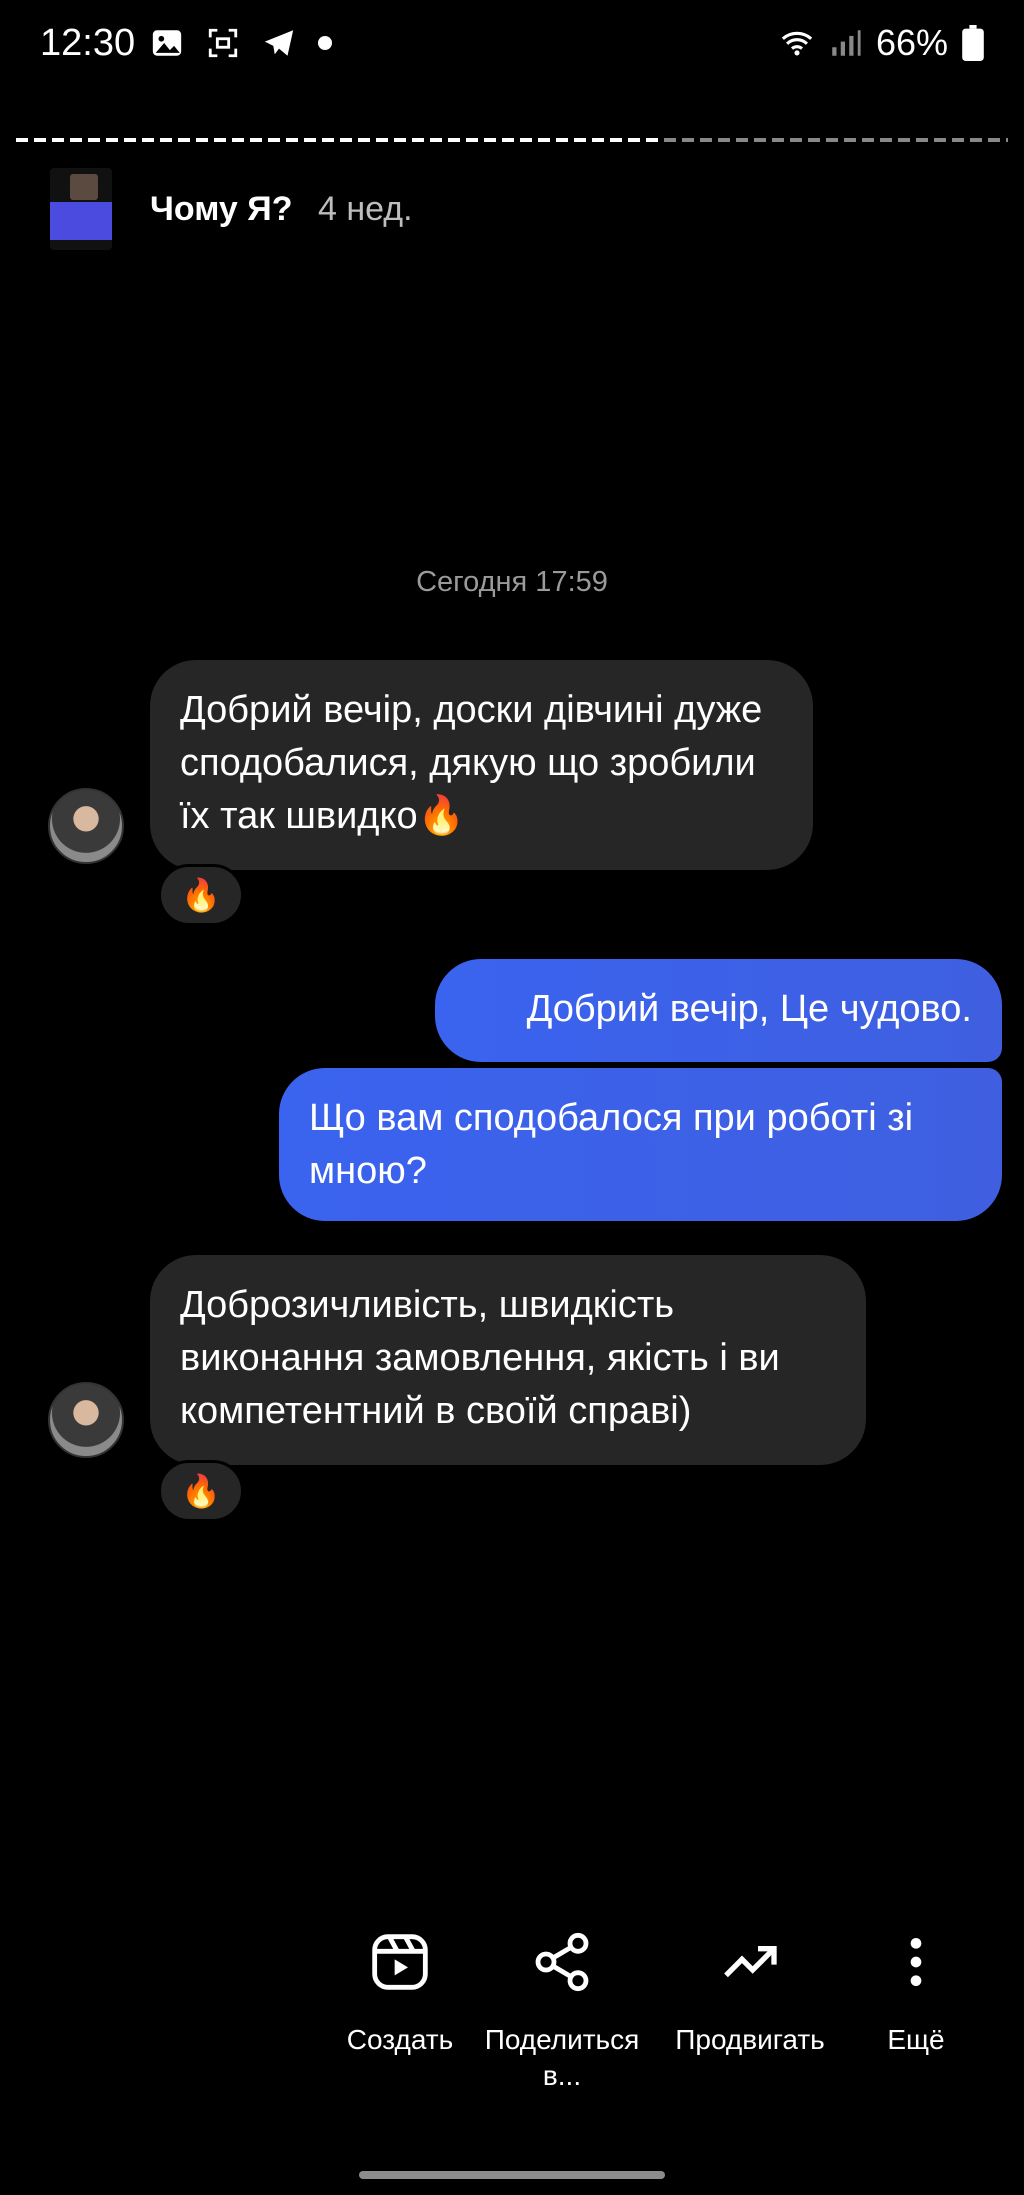 The height and width of the screenshot is (2195, 1024). What do you see at coordinates (279, 43) in the screenshot?
I see `telegram-icon` at bounding box center [279, 43].